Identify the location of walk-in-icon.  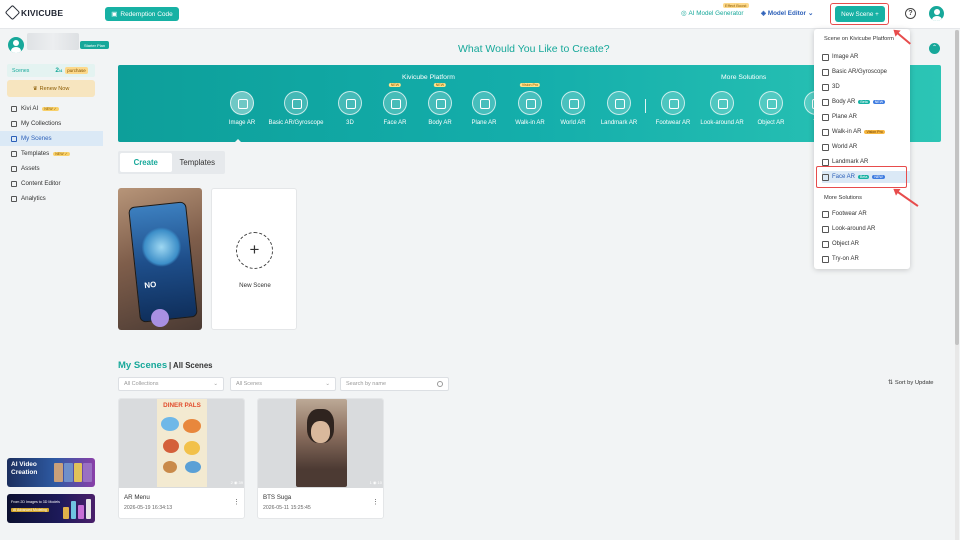
(825, 132).